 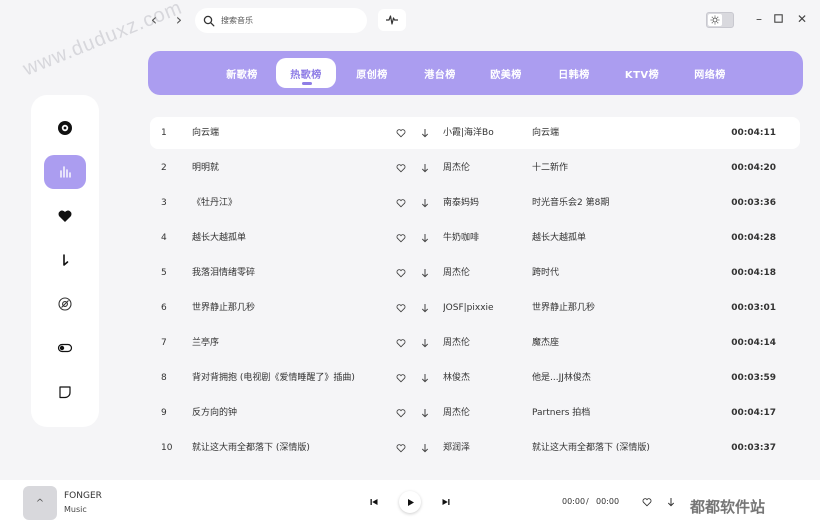 What do you see at coordinates (461, 203) in the screenshot?
I see `song-artist: 南泰妈妈` at bounding box center [461, 203].